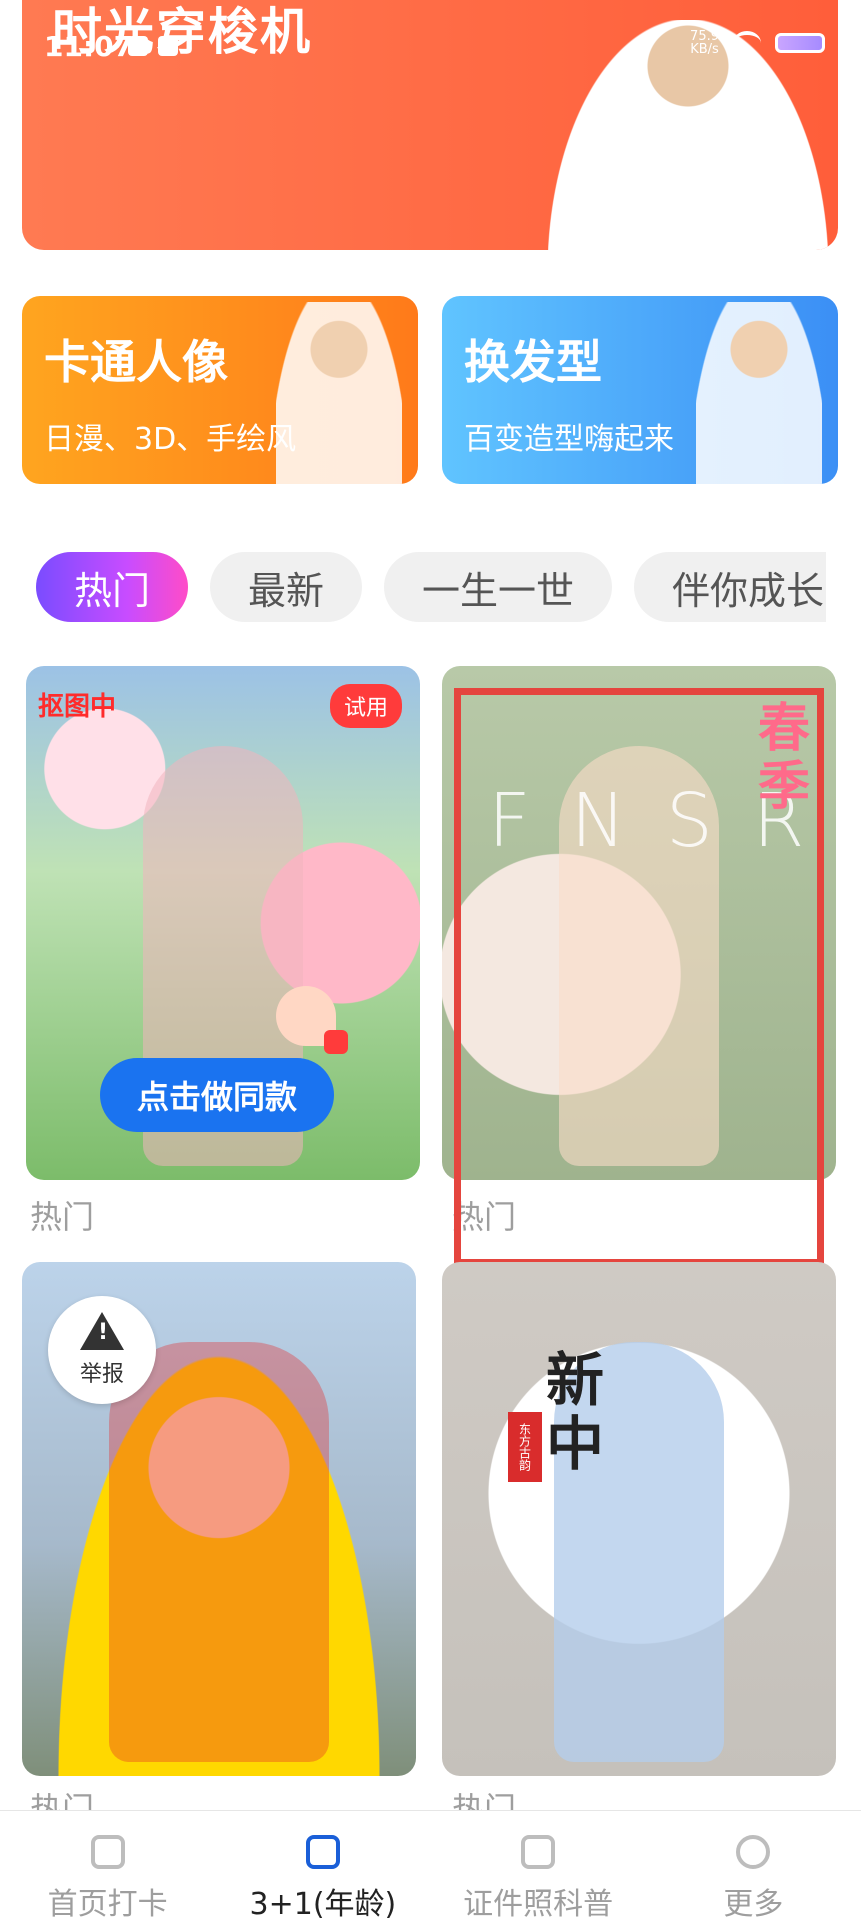  What do you see at coordinates (538, 1852) in the screenshot?
I see `book-icon` at bounding box center [538, 1852].